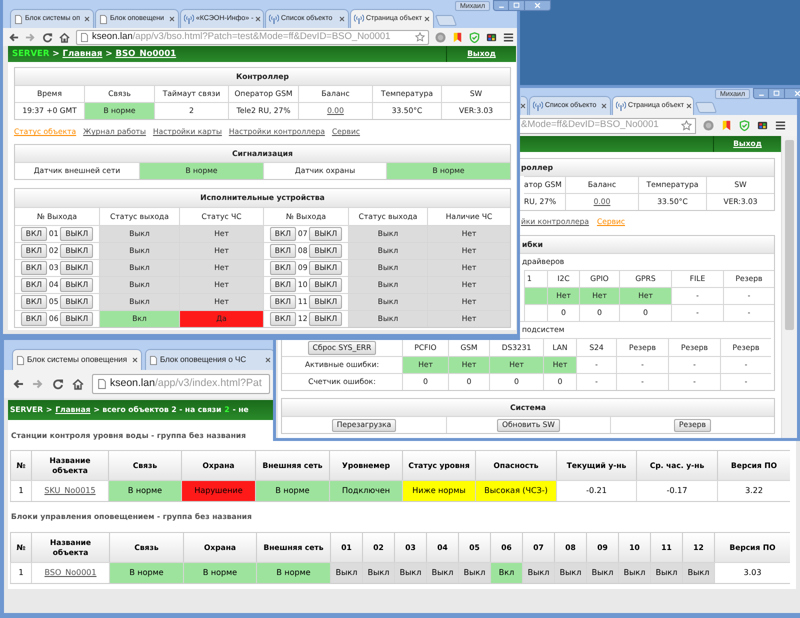  I want to click on address-bar: kseon.lan/app/v3/index.html?Pat, so click(181, 384).